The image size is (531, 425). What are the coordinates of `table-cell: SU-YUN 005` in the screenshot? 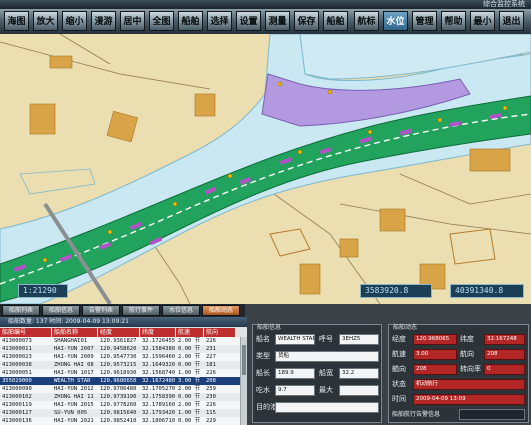 It's located at (71, 413).